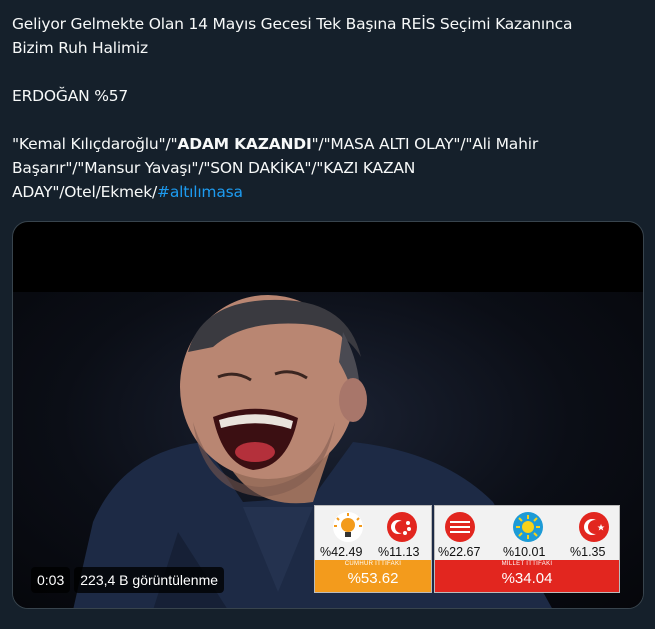 The image size is (655, 629). I want to click on alliance-bar: CUMHUR İTTİFAKI %53.62, so click(373, 576).